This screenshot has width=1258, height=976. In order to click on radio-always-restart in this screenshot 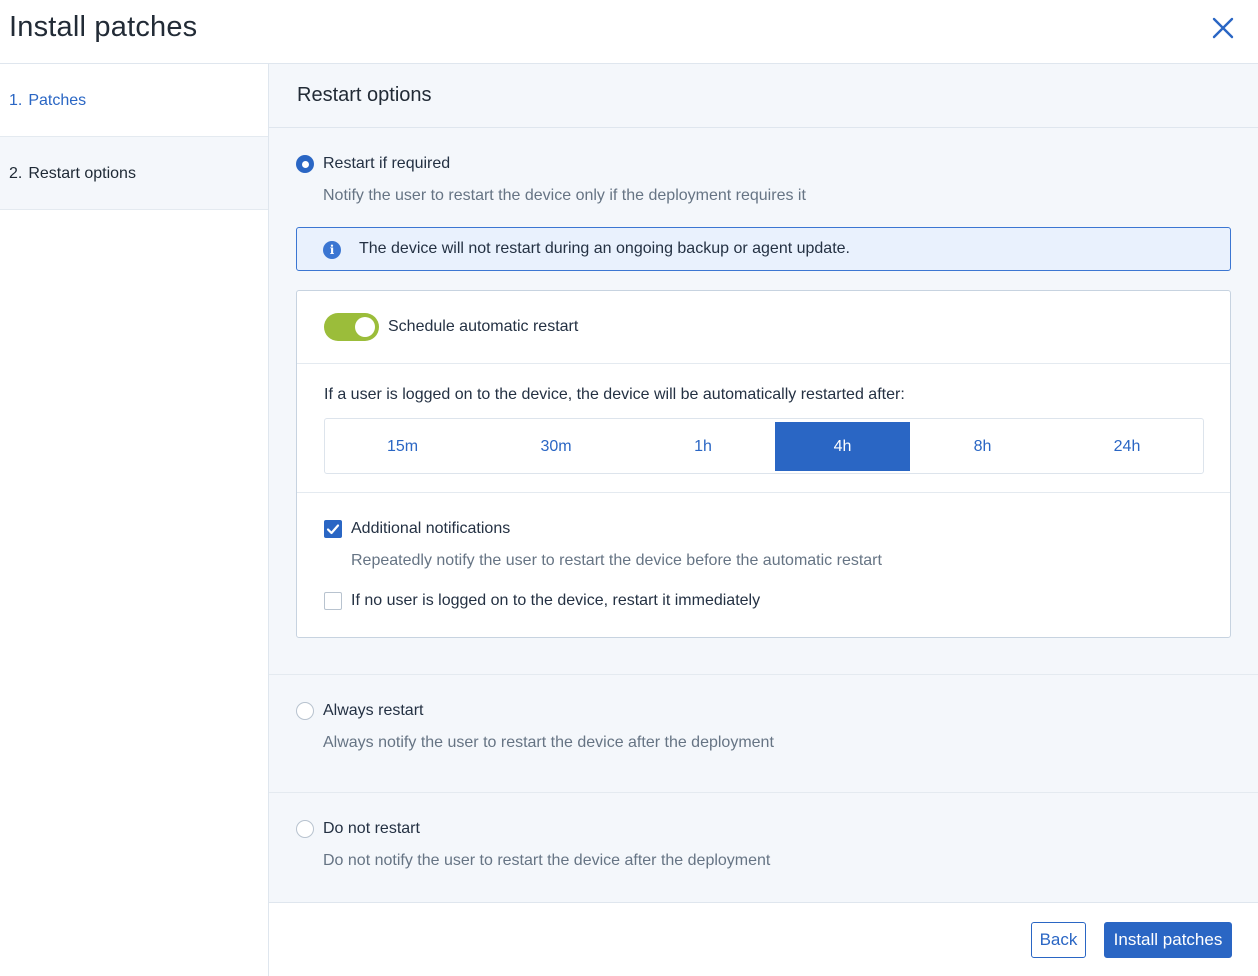, I will do `click(305, 711)`.